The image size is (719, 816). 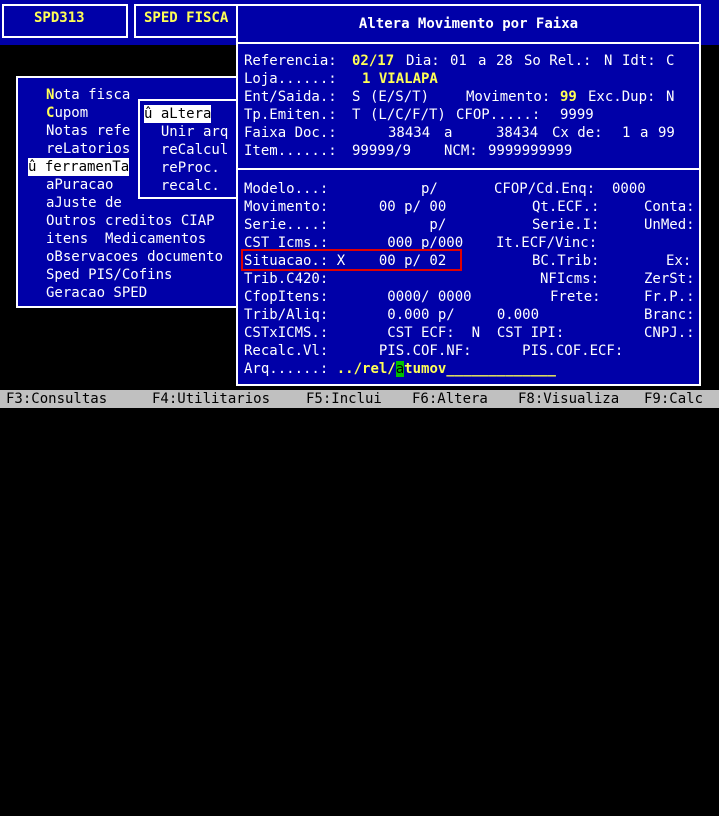 I want to click on cx-from-field: 1, so click(x=626, y=133).